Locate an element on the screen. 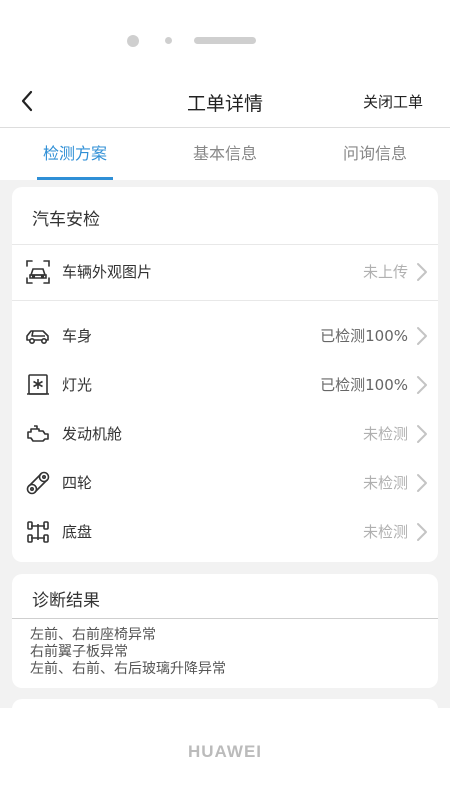  tab-inquiry-info: 问询信息 is located at coordinates (375, 154).